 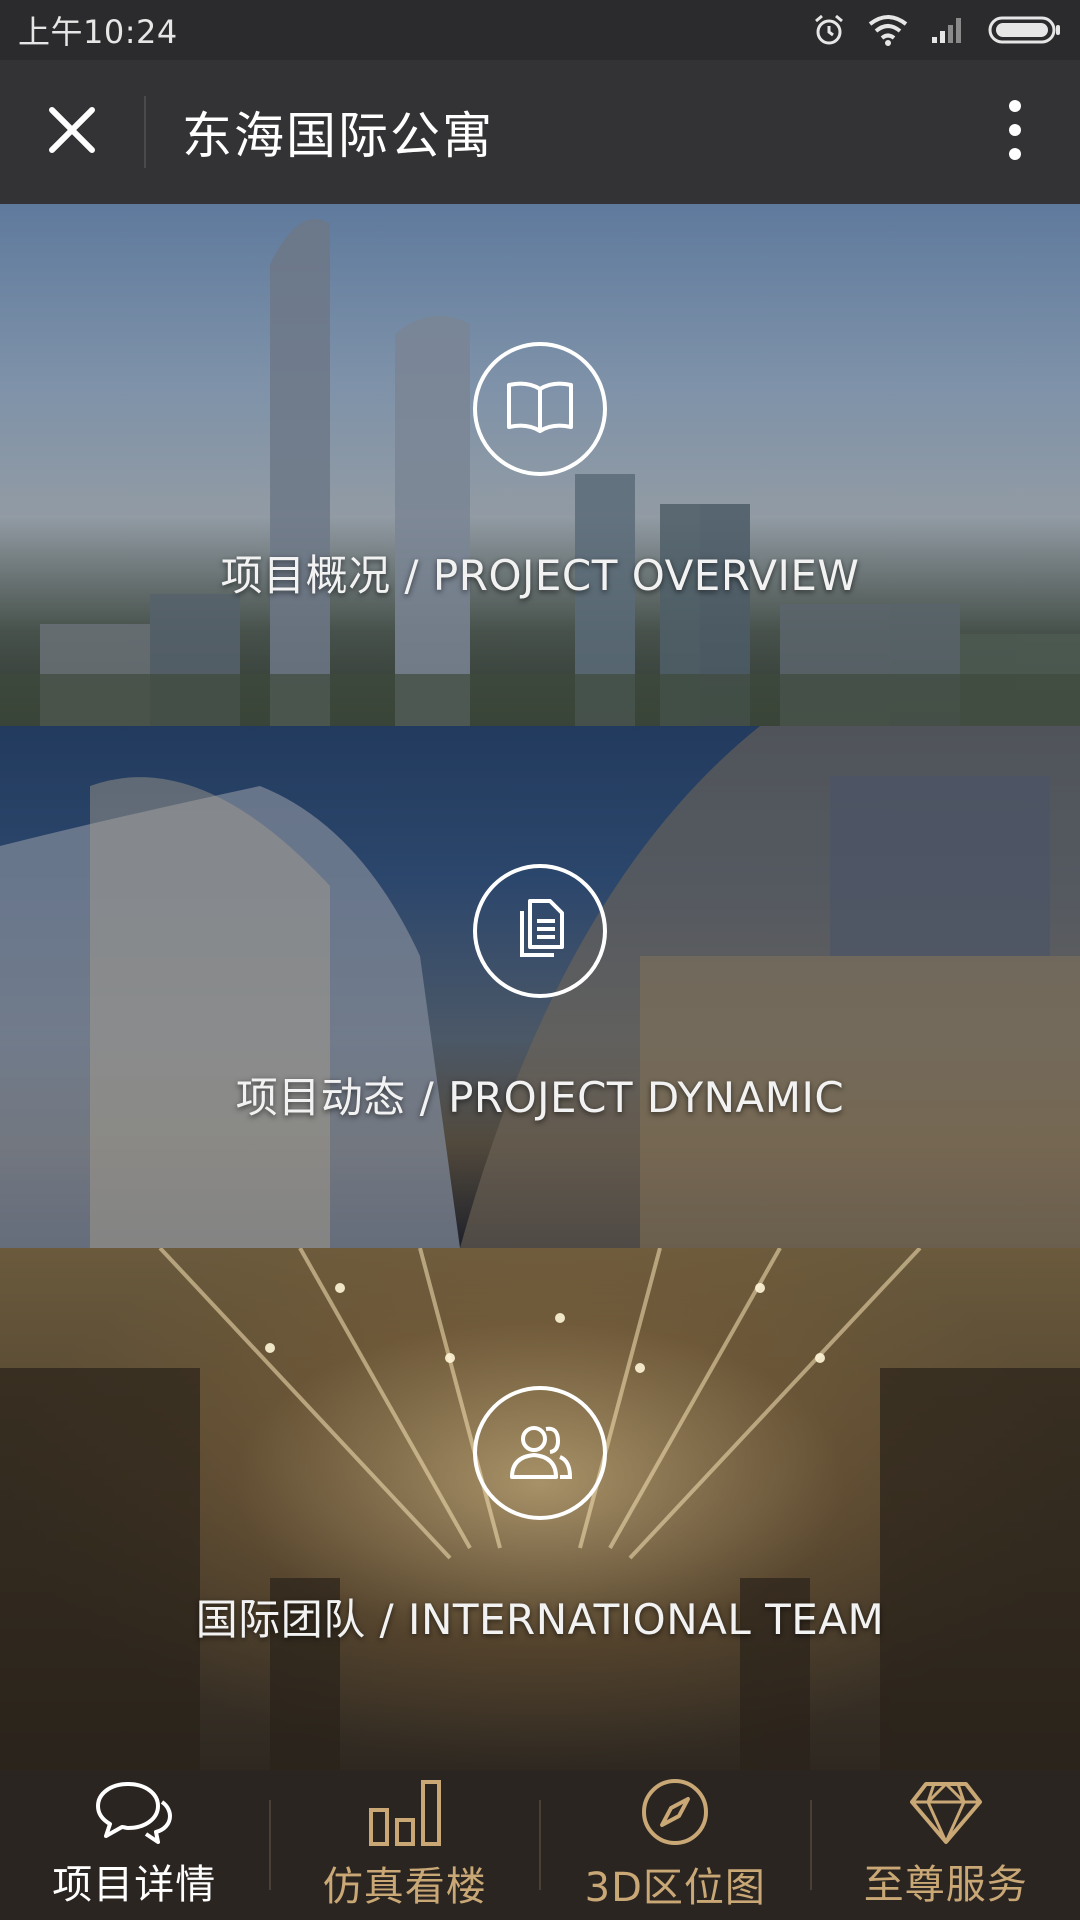 I want to click on tab-virtual-tour: 仿真看楼, so click(x=405, y=1845).